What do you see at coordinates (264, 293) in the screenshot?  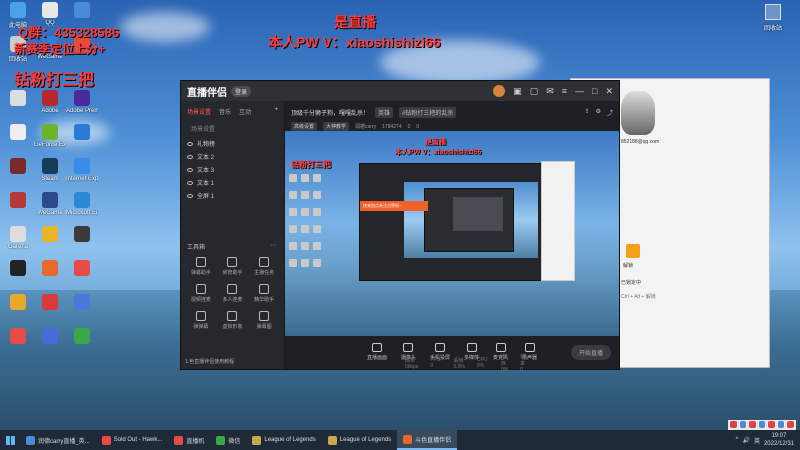 I see `tool-button: 精华助手` at bounding box center [264, 293].